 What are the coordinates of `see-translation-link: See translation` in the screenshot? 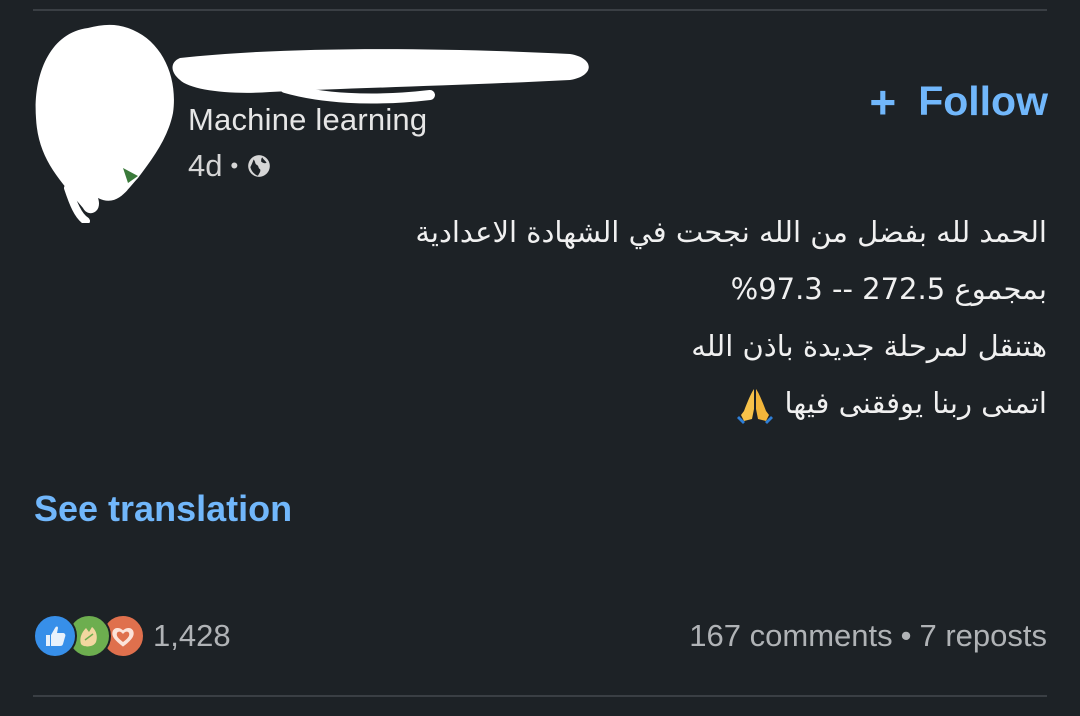 It's located at (163, 509).